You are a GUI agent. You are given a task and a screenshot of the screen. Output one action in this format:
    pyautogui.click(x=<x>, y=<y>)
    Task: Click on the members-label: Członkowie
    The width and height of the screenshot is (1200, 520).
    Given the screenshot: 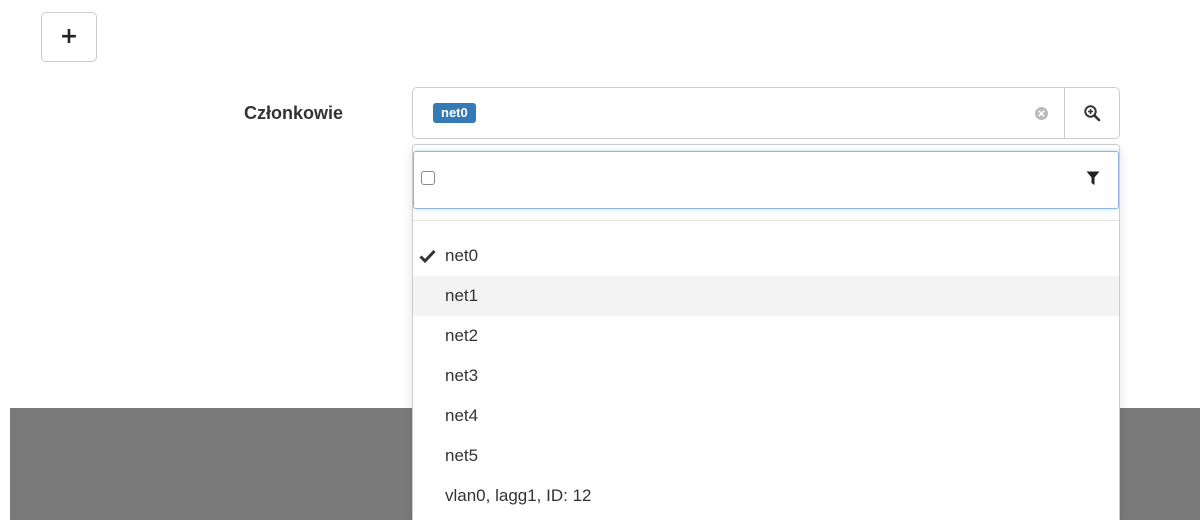 What is the action you would take?
    pyautogui.click(x=294, y=113)
    